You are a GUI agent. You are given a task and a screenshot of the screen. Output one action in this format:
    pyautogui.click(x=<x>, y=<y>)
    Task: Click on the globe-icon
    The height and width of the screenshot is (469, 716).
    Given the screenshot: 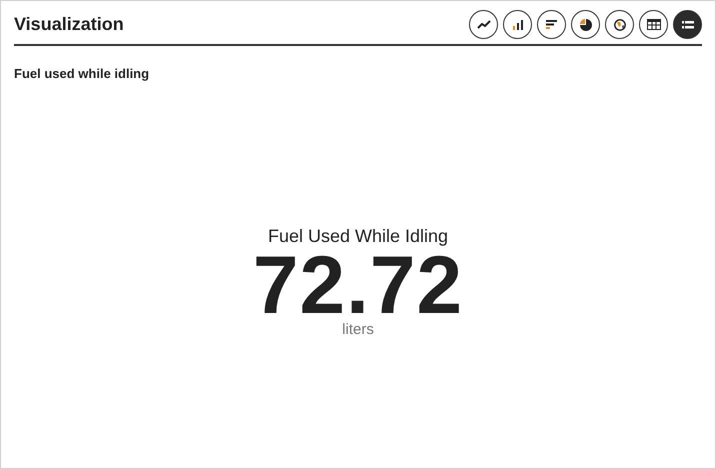 What is the action you would take?
    pyautogui.click(x=620, y=24)
    